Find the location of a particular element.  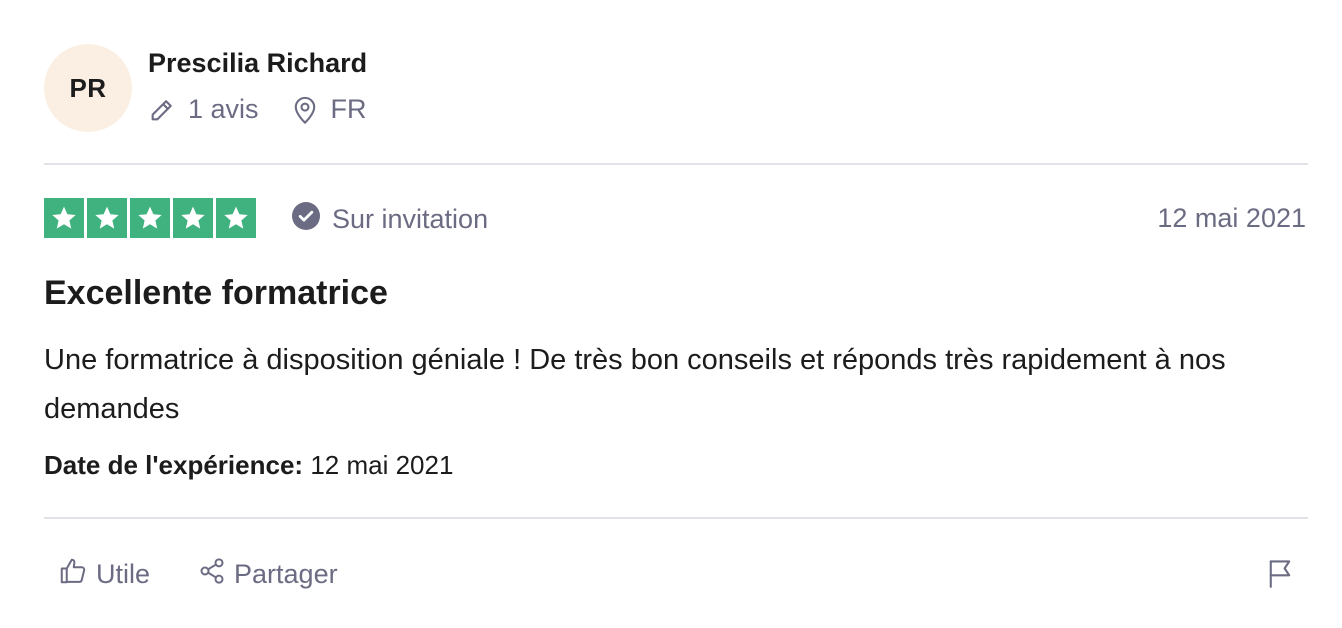

review-date: 12 mai 2021 is located at coordinates (1231, 218).